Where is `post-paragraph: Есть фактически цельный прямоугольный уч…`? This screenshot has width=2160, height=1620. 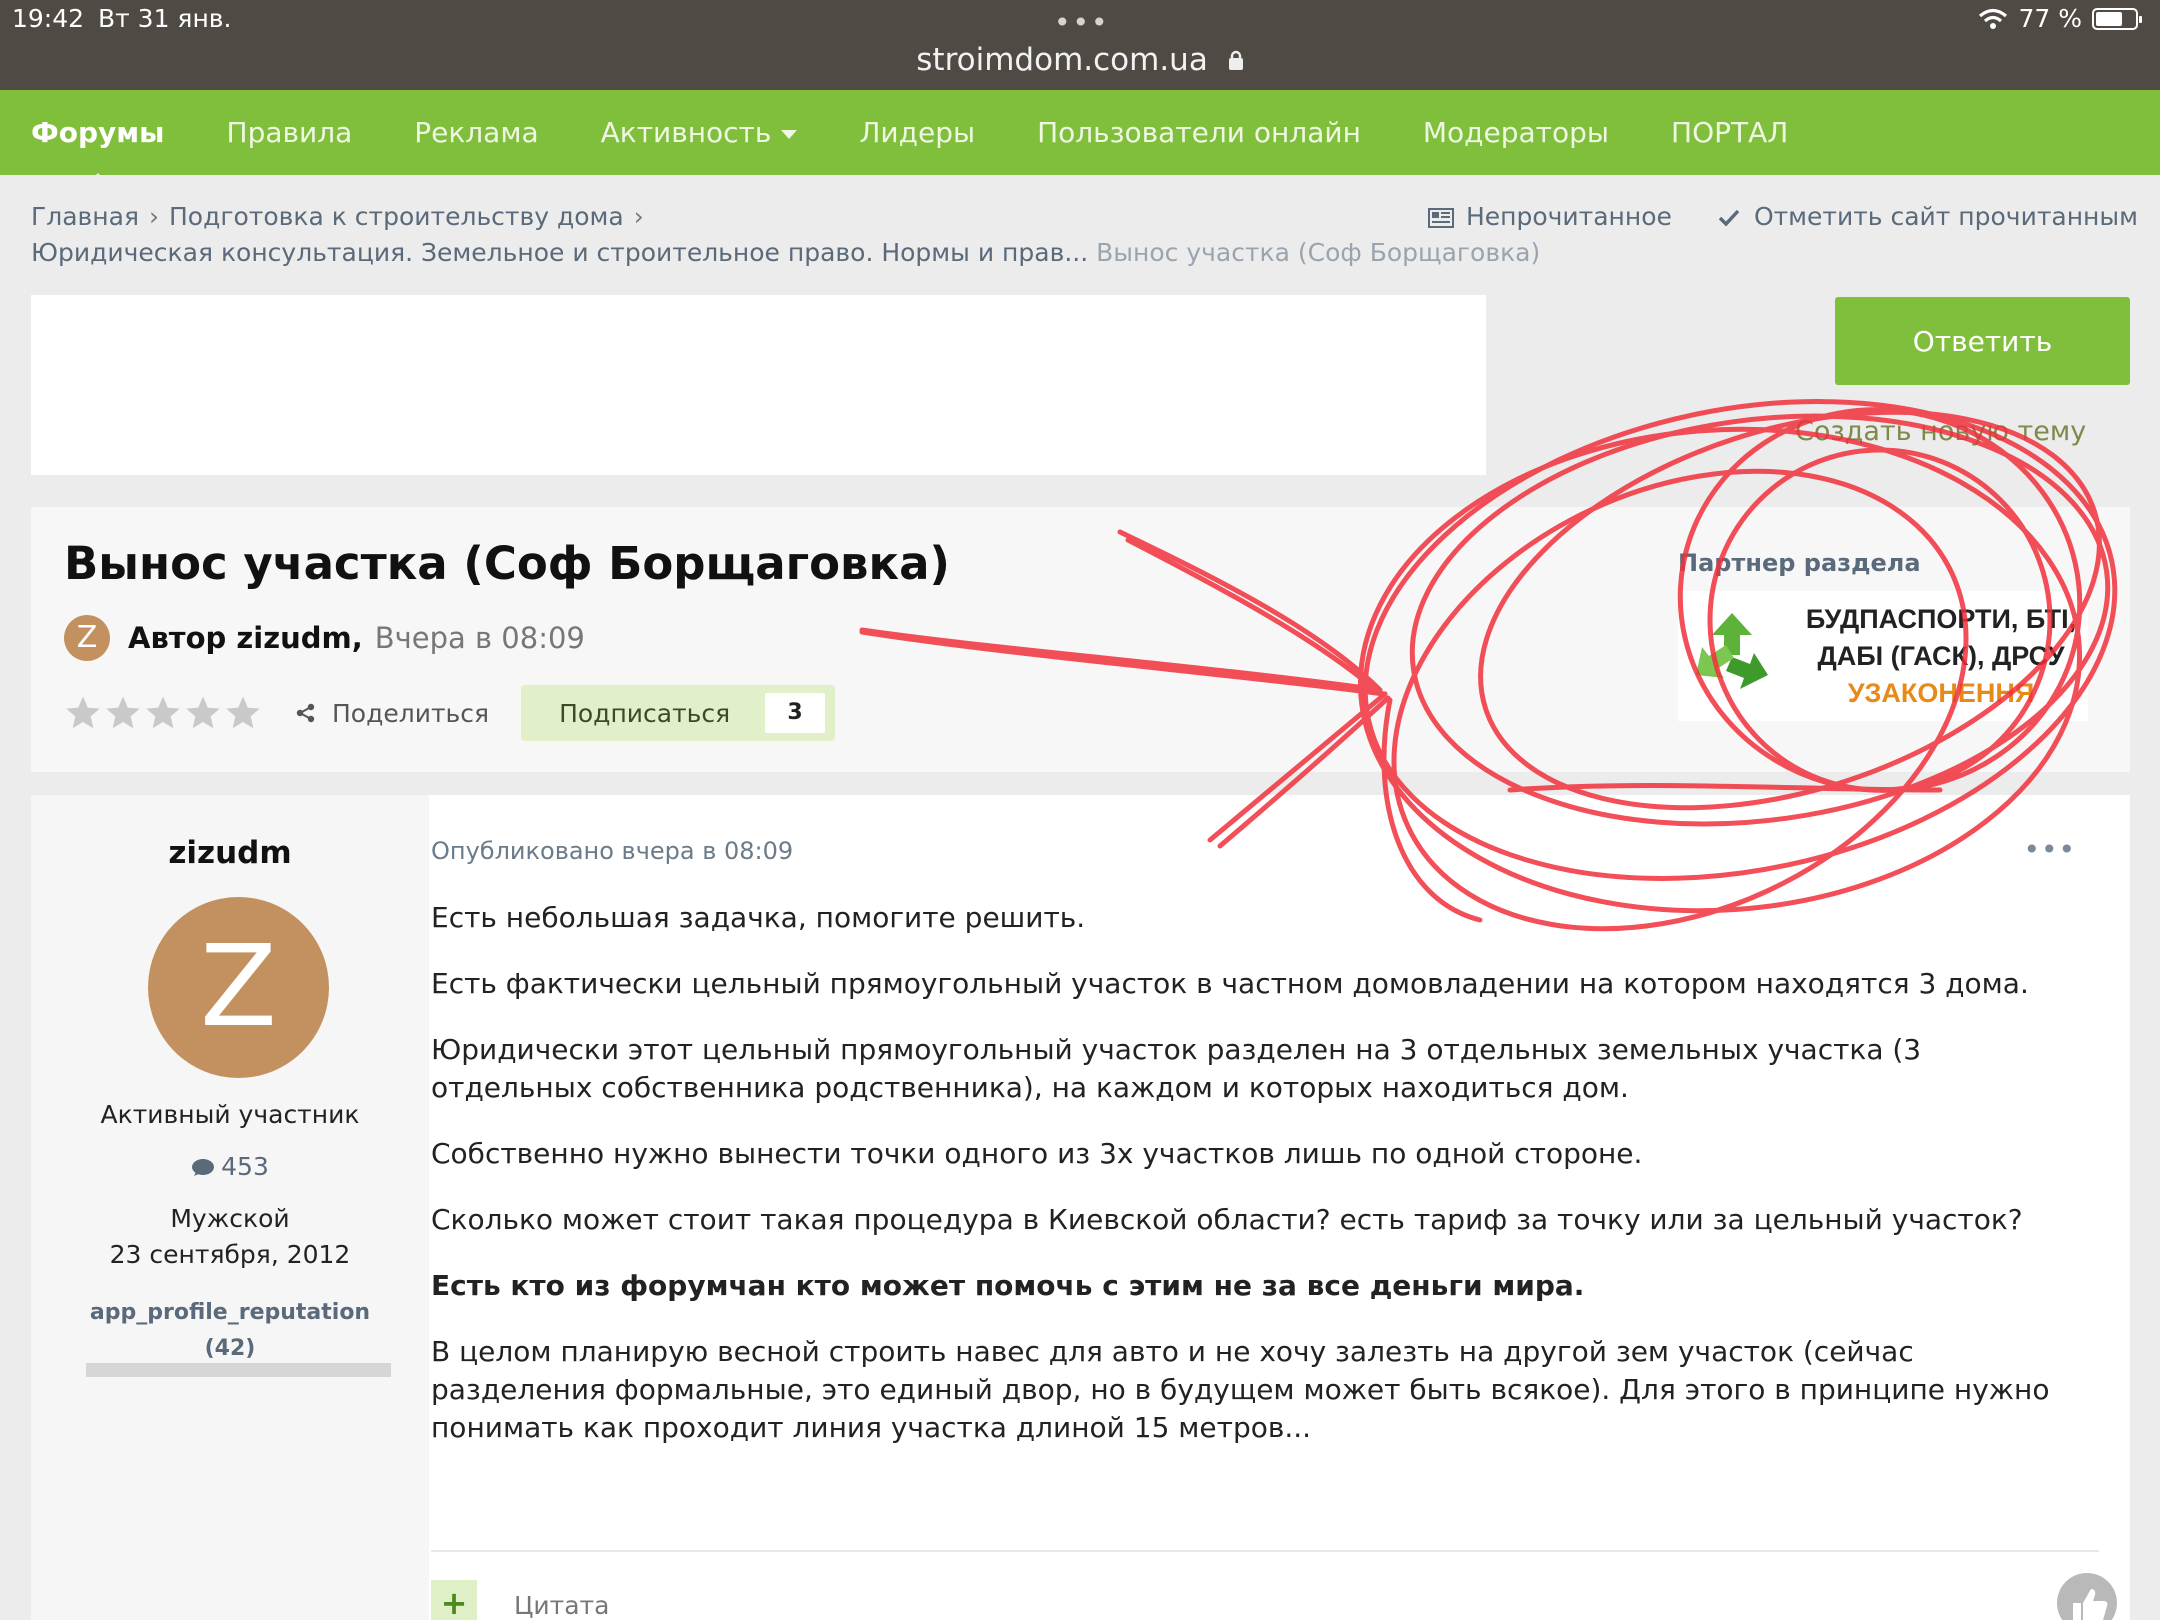
post-paragraph: Есть фактически цельный прямоугольный уч… is located at coordinates (1230, 983).